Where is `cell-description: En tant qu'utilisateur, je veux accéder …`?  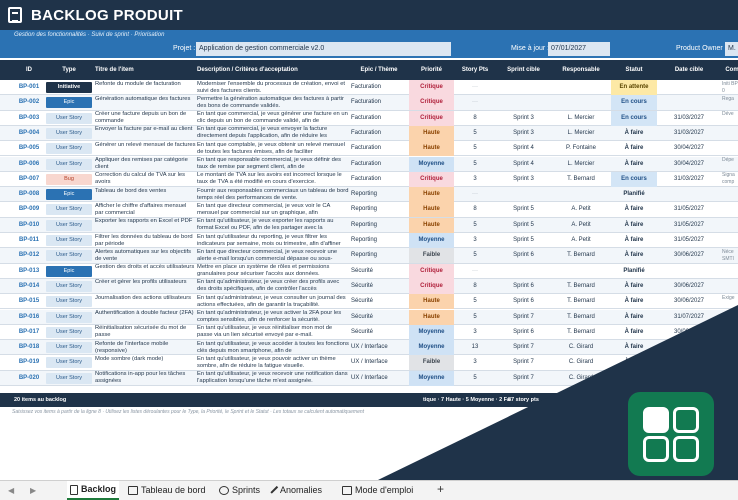 cell-description: En tant qu'utilisateur, je veux accéder … is located at coordinates (273, 347).